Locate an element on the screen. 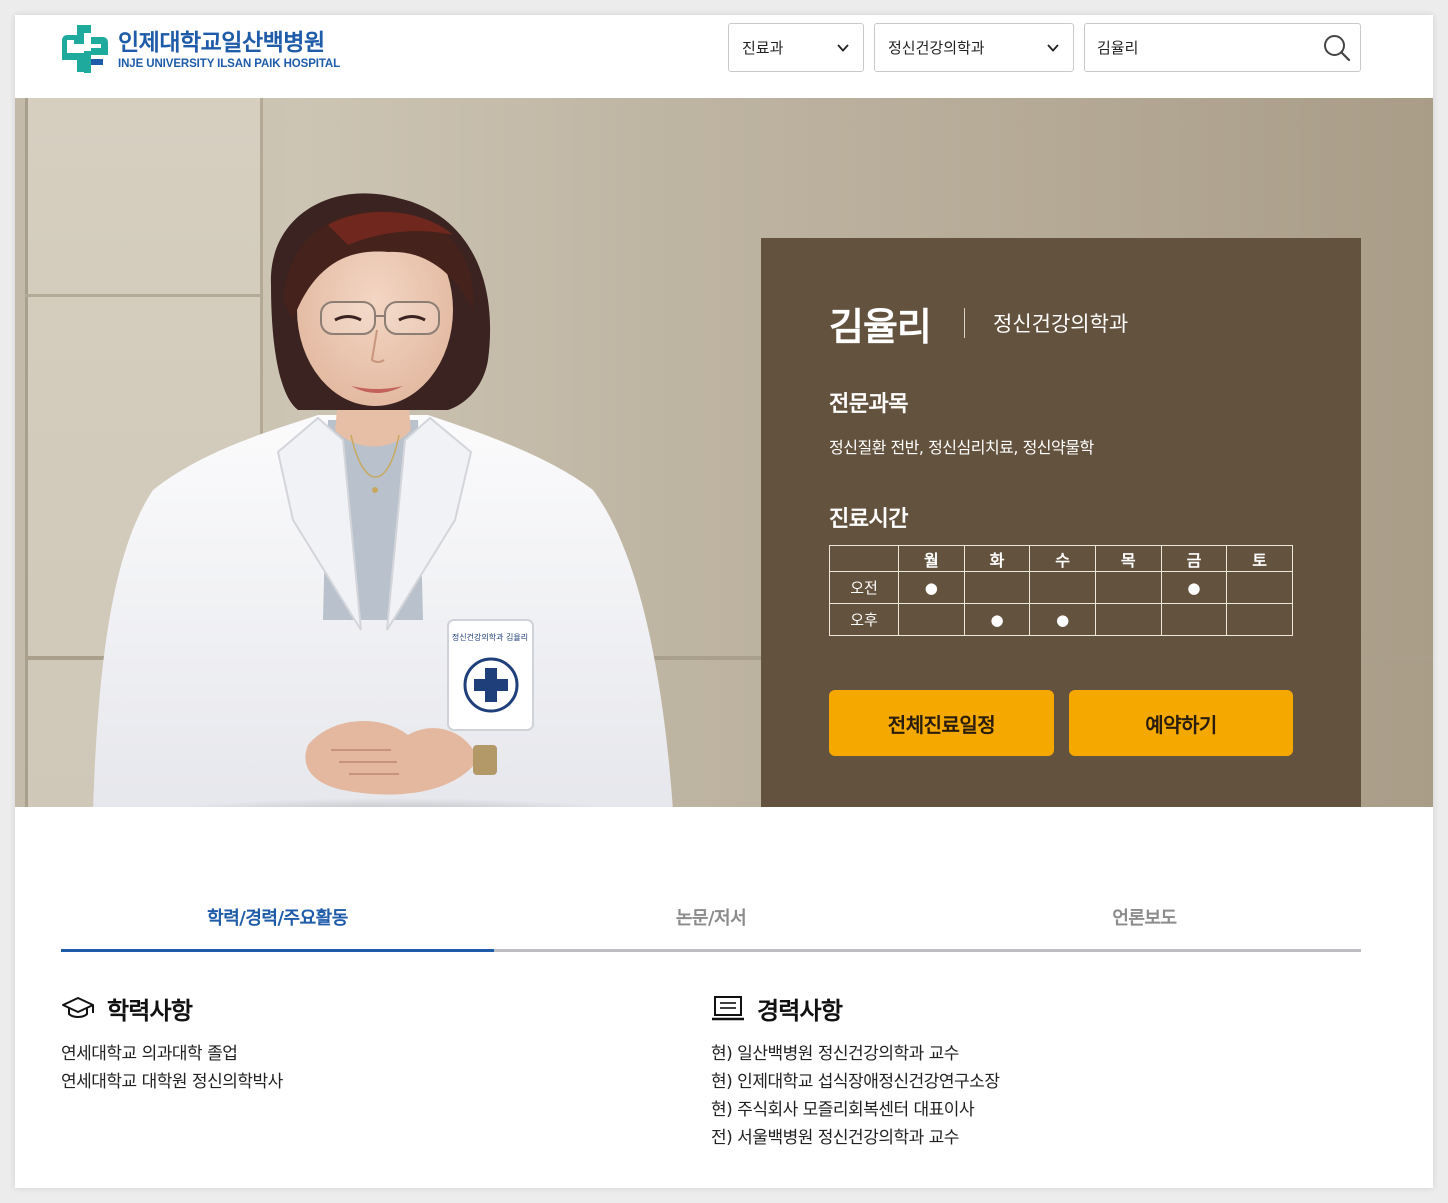 Image resolution: width=1448 pixels, height=1203 pixels. list-item: 현) 일산백병원 정신건강의학과 교수 is located at coordinates (835, 1054).